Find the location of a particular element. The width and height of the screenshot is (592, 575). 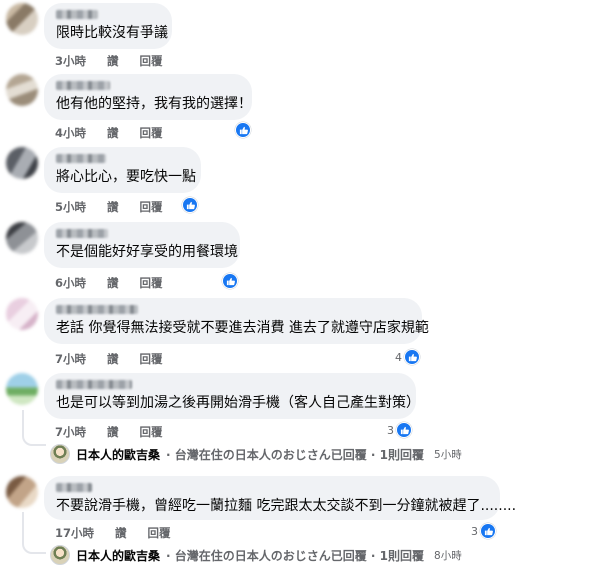

comment-bubble: 不是個能好好享受的用餐環境 is located at coordinates (142, 245).